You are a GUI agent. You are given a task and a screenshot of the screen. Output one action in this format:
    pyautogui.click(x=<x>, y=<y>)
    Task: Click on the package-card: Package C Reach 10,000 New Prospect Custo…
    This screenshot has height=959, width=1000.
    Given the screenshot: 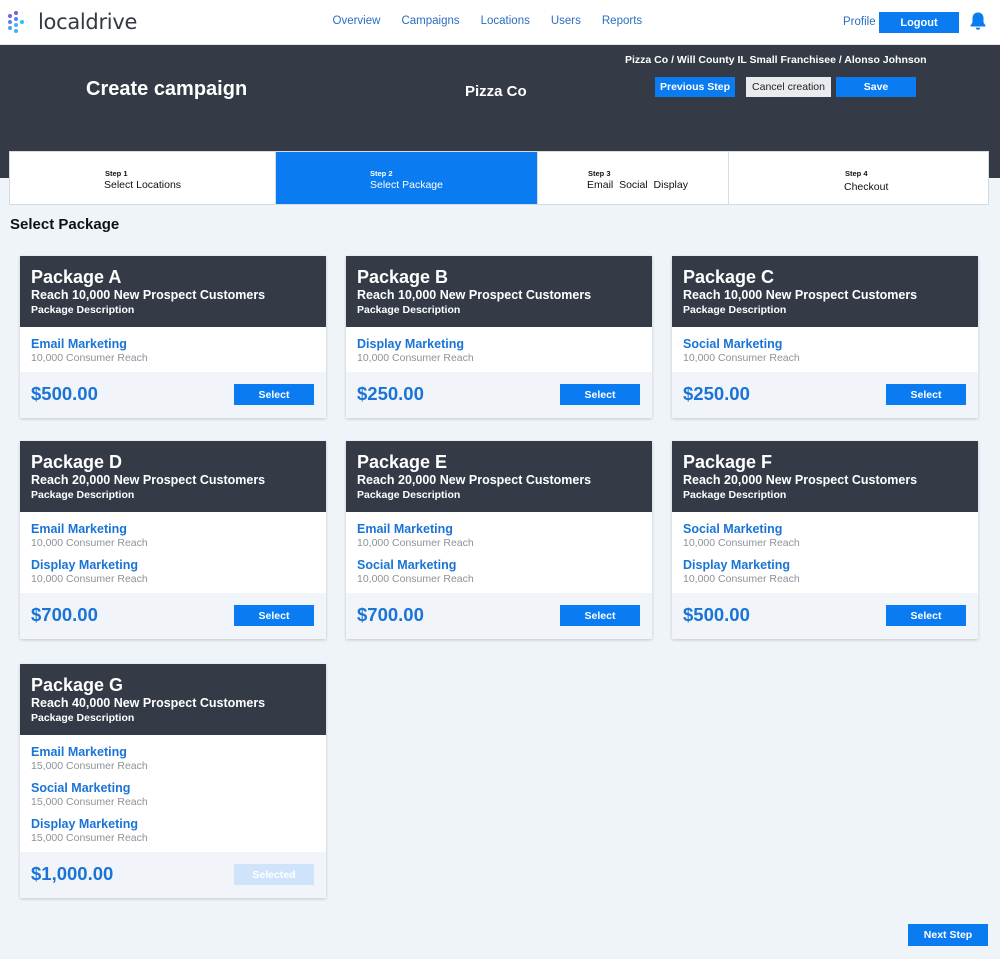 What is the action you would take?
    pyautogui.click(x=825, y=337)
    